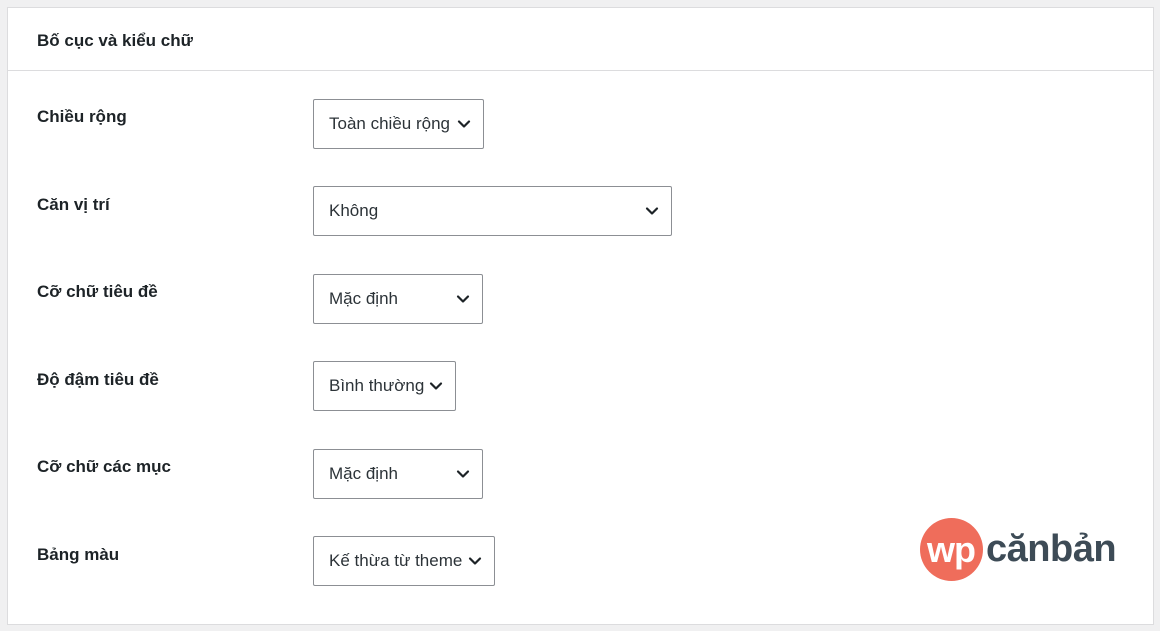  What do you see at coordinates (73, 204) in the screenshot?
I see `alignment-label: Căn vị trí` at bounding box center [73, 204].